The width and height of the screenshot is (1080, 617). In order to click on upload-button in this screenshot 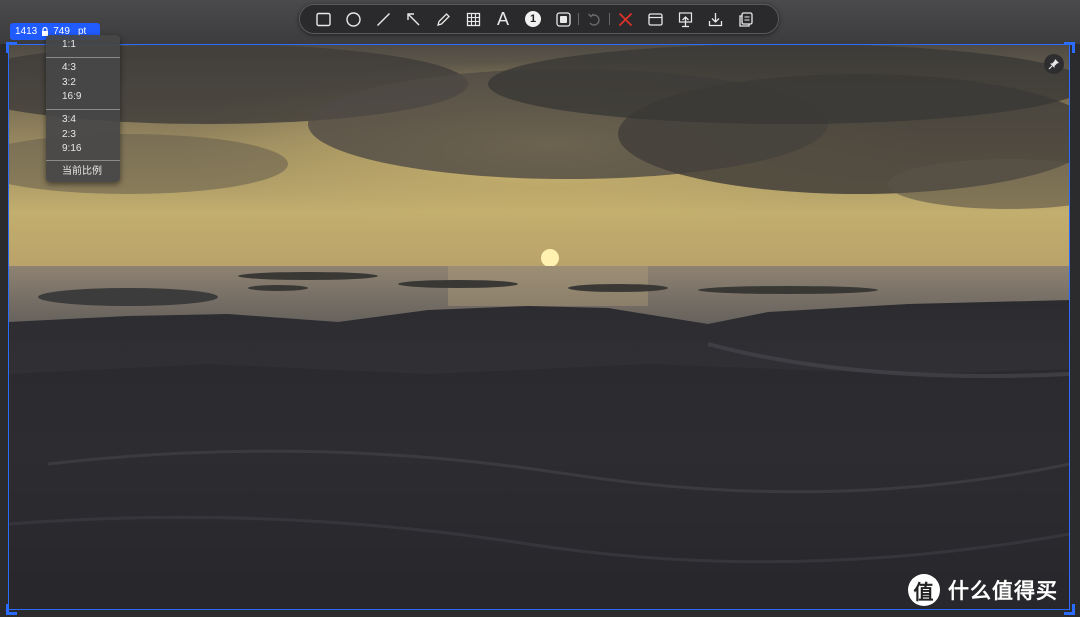, I will do `click(685, 19)`.